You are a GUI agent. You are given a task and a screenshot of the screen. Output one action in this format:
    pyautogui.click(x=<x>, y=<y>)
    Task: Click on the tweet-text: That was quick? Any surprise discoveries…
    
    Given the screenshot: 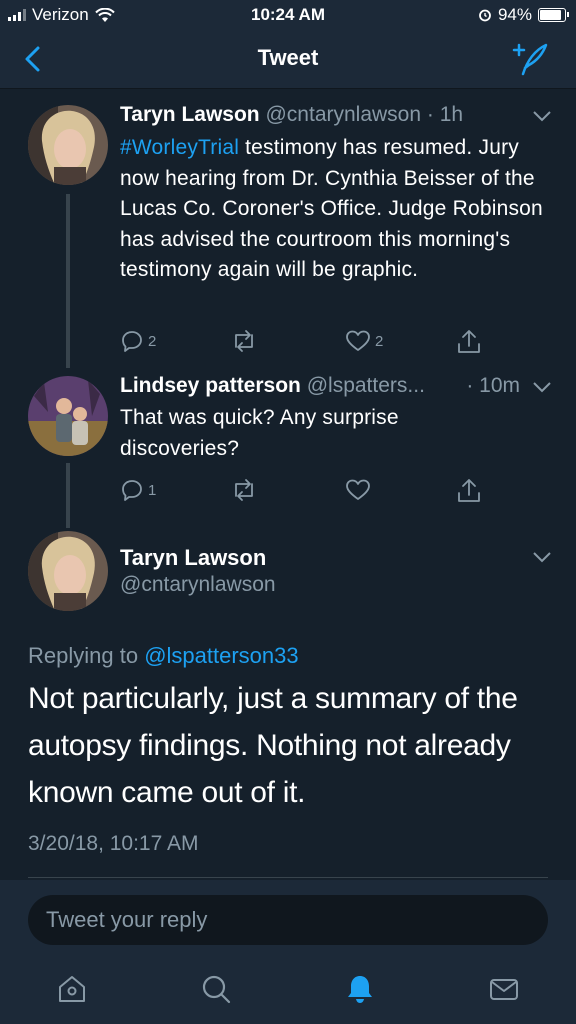 What is the action you would take?
    pyautogui.click(x=259, y=433)
    